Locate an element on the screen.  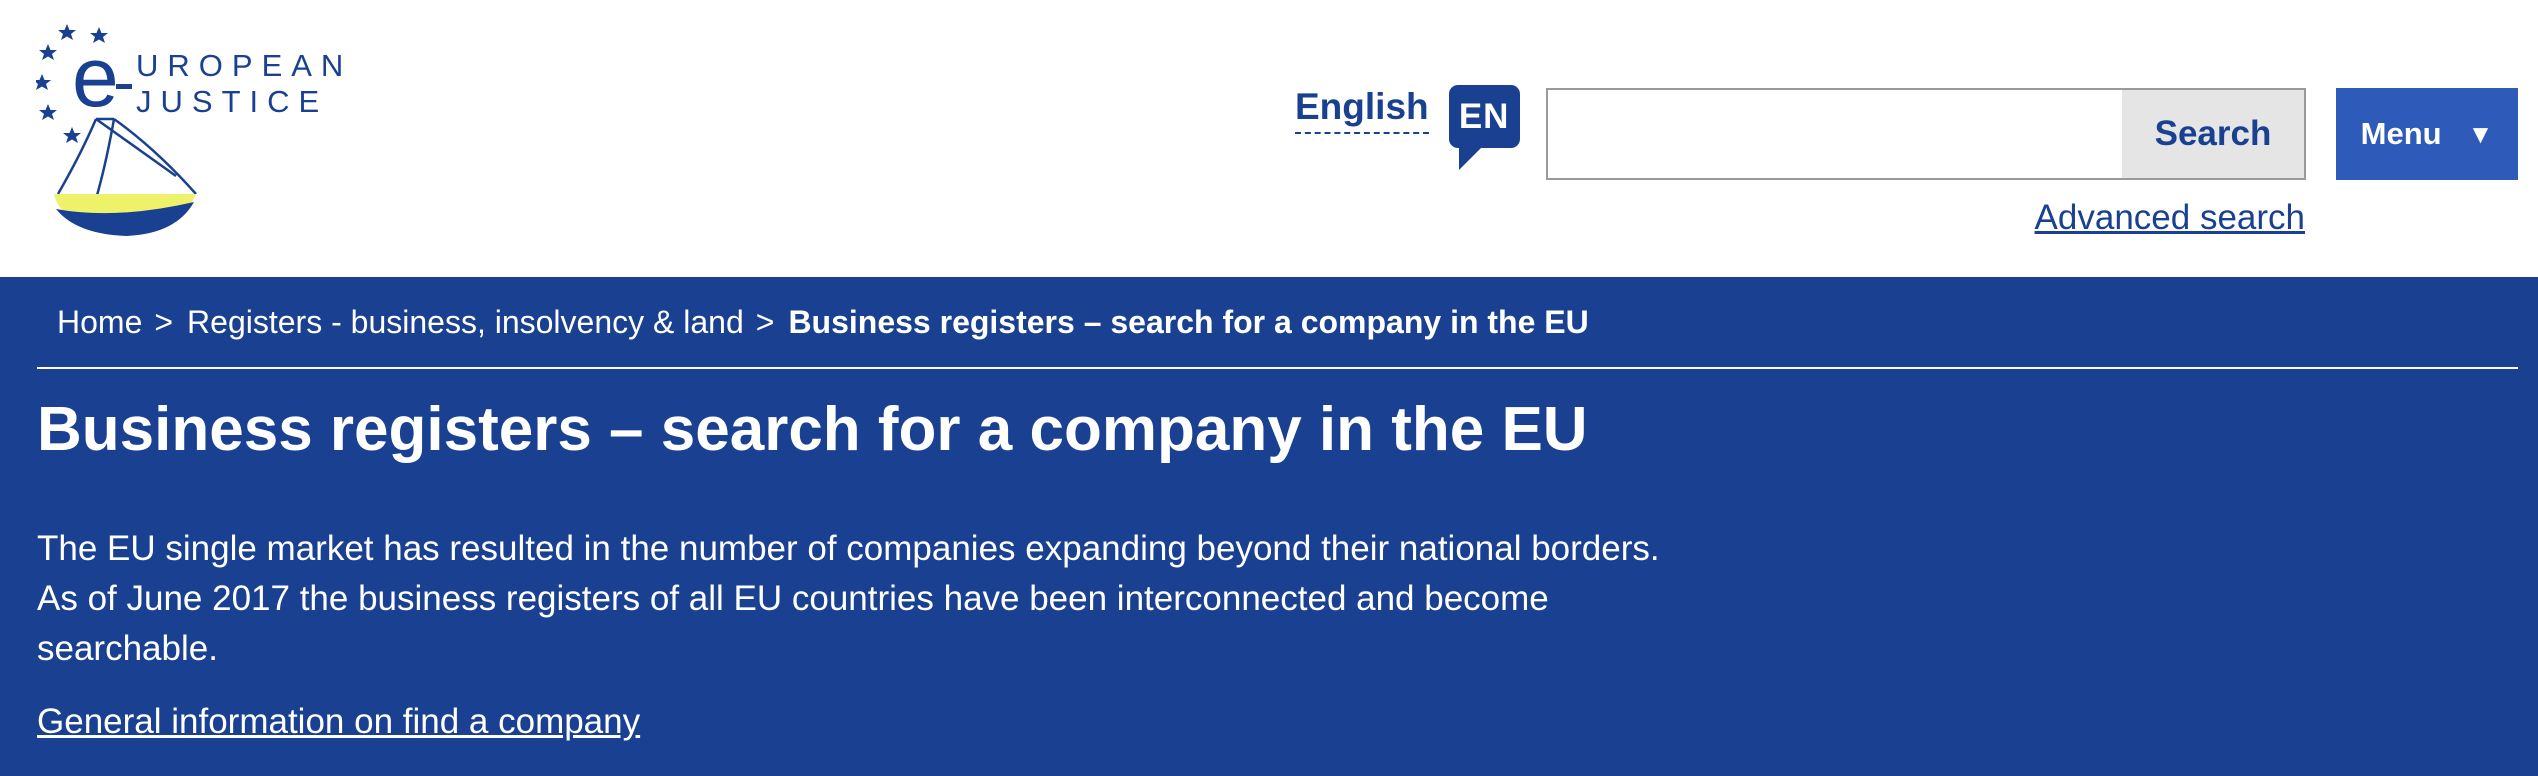
language-selector: English EN is located at coordinates (1407, 127).